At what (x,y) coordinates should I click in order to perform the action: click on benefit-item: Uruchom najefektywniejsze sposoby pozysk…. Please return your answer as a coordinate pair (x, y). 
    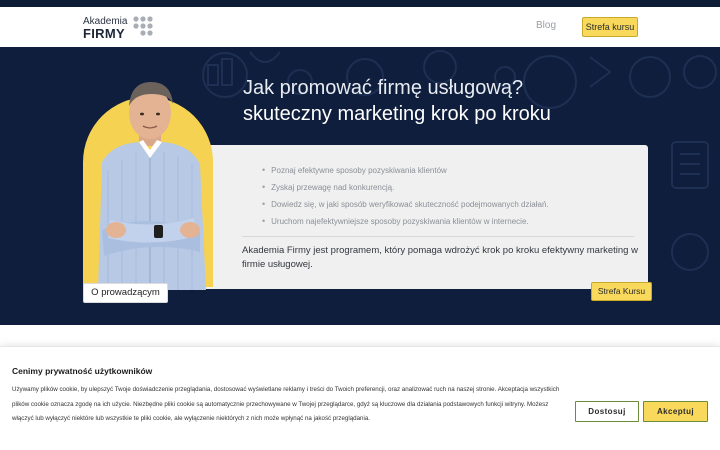
    Looking at the image, I should click on (405, 223).